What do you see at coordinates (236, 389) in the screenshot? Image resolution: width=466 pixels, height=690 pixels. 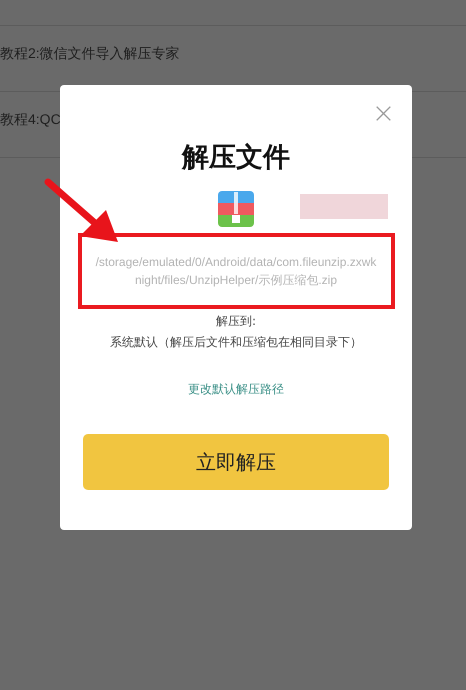 I see `change-path-link: 更改默认解压路径` at bounding box center [236, 389].